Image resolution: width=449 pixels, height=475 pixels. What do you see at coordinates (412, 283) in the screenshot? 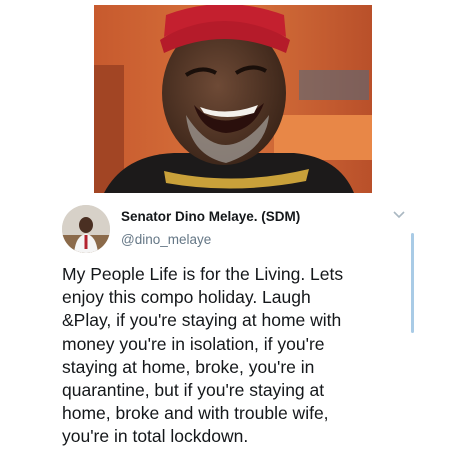
I see `scrollbar` at bounding box center [412, 283].